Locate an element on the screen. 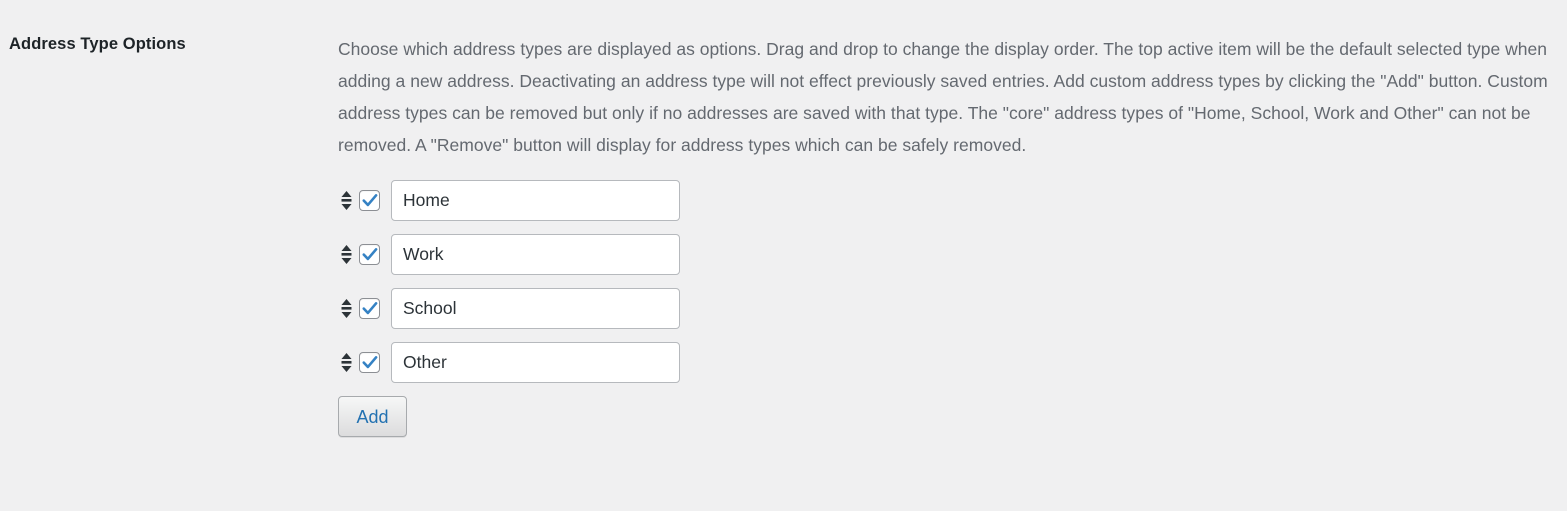 The height and width of the screenshot is (511, 1567). field-label-cell: Address Type Options is located at coordinates (169, 44).